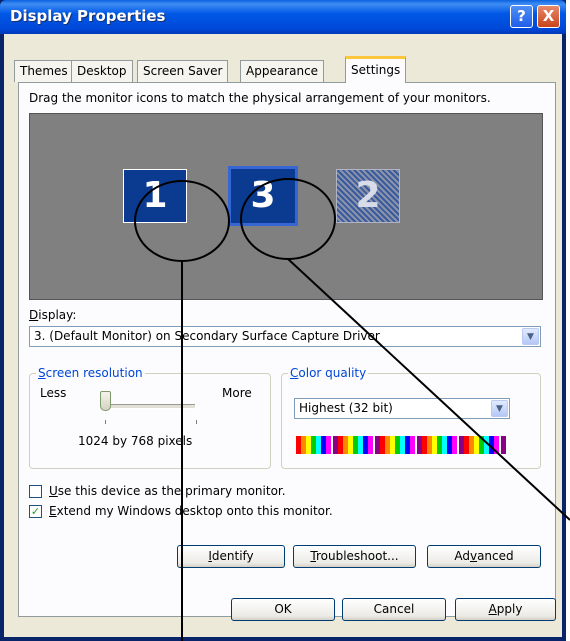  I want to click on tab-screen-saver: Screen Saver, so click(183, 71).